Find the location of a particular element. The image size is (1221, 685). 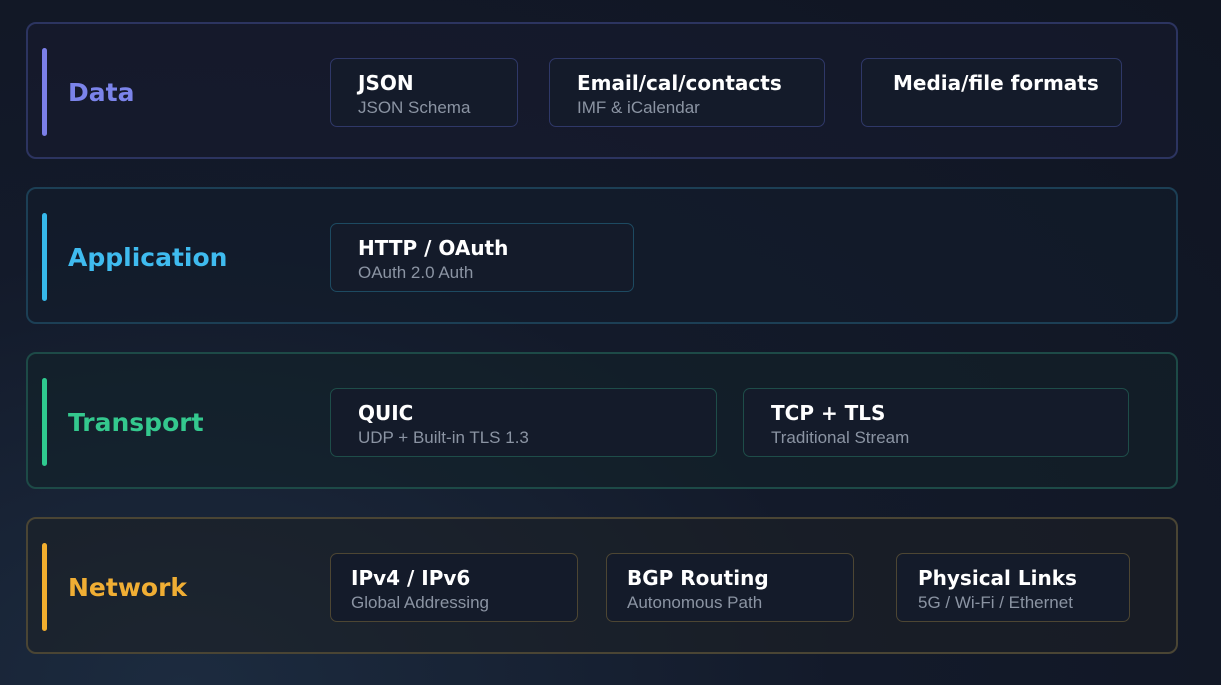

card-subtitle: Traditional Stream is located at coordinates (840, 437).